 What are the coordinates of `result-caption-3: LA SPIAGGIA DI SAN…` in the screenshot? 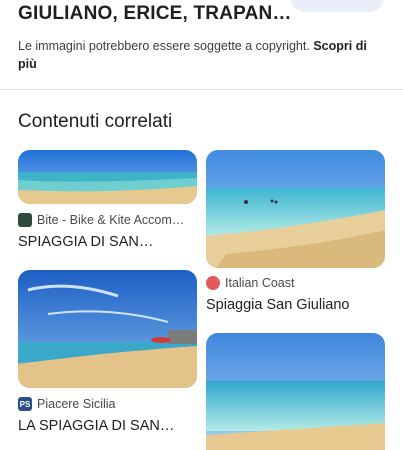 It's located at (96, 426).